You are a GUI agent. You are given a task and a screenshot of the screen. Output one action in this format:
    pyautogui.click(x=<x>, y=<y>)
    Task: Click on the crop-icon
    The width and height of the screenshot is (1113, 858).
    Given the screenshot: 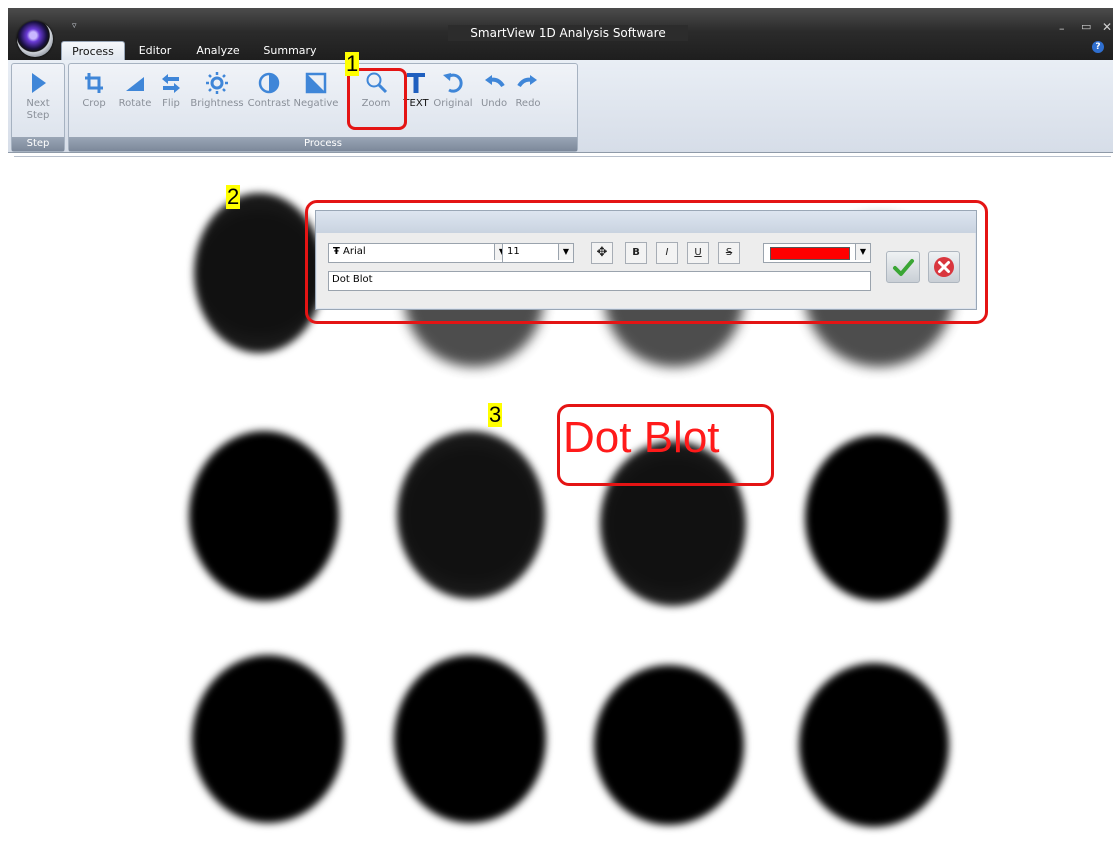 What is the action you would take?
    pyautogui.click(x=94, y=83)
    